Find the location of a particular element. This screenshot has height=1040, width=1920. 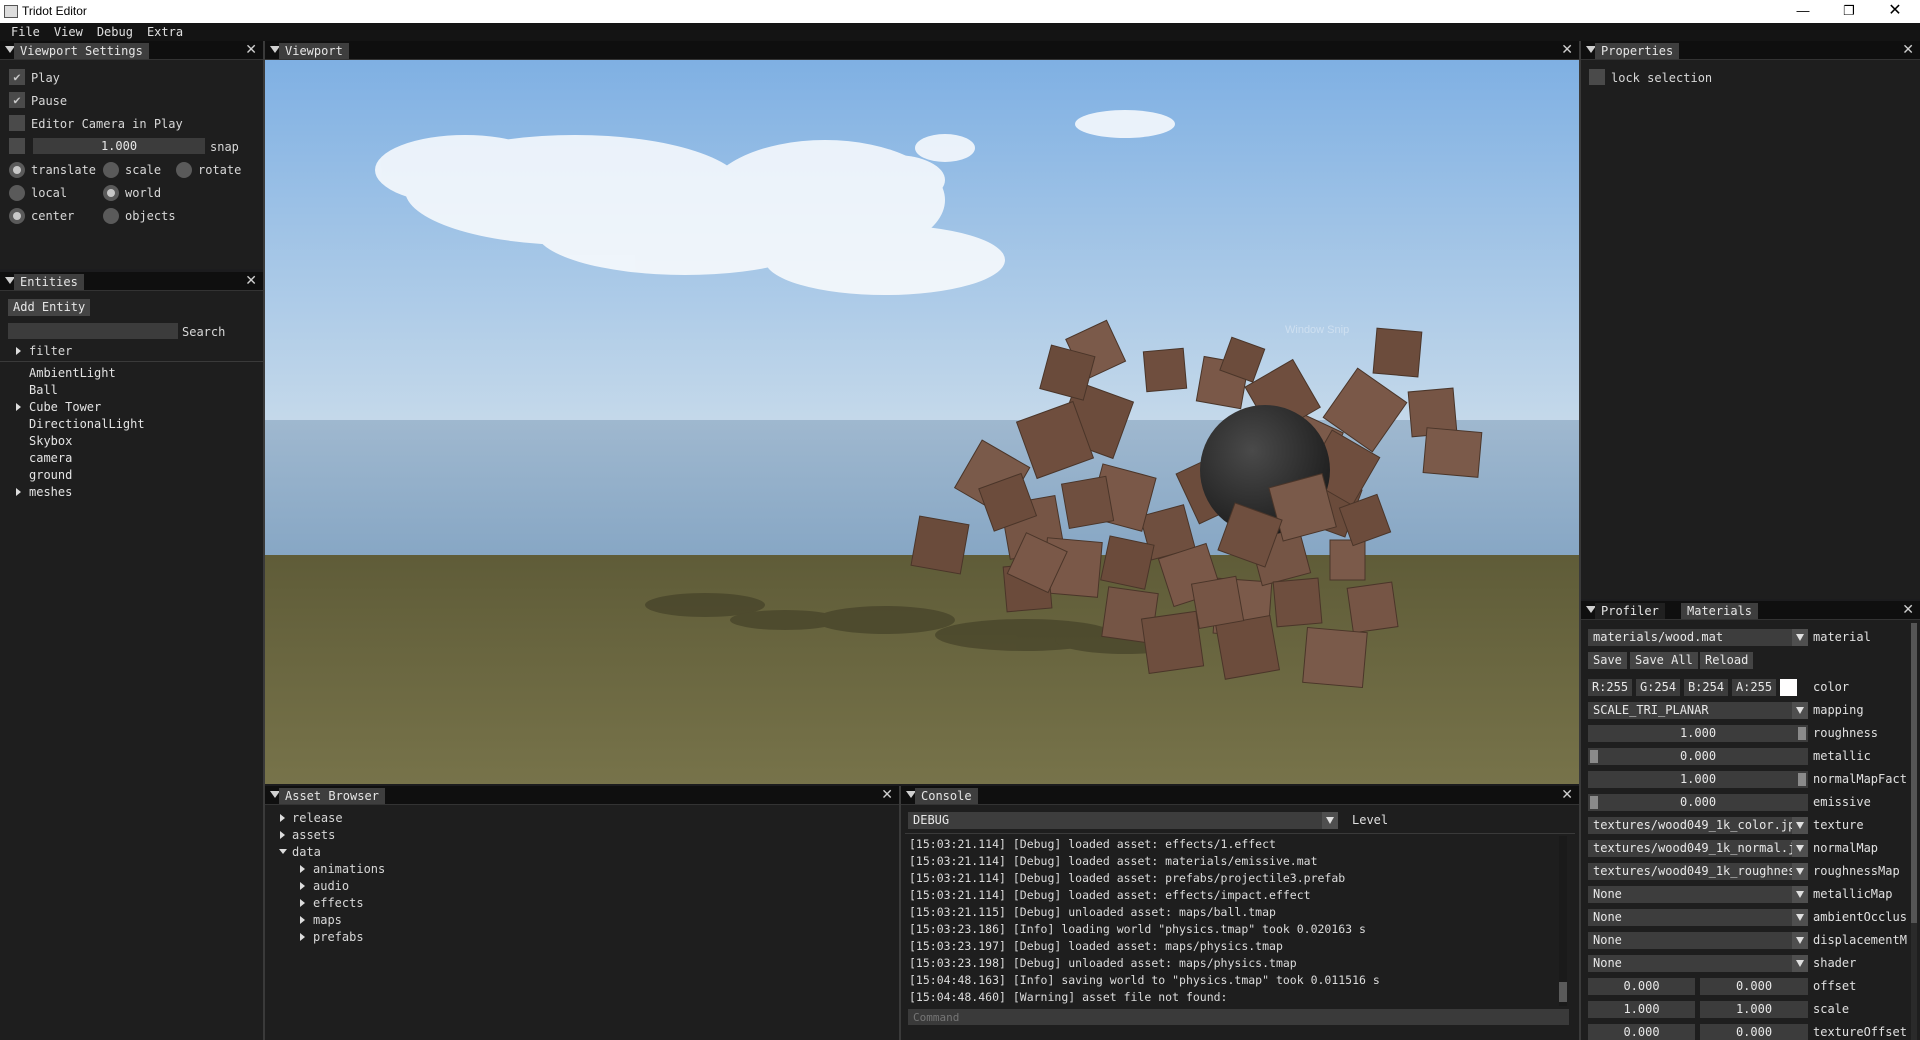

command-input is located at coordinates (1238, 1017).